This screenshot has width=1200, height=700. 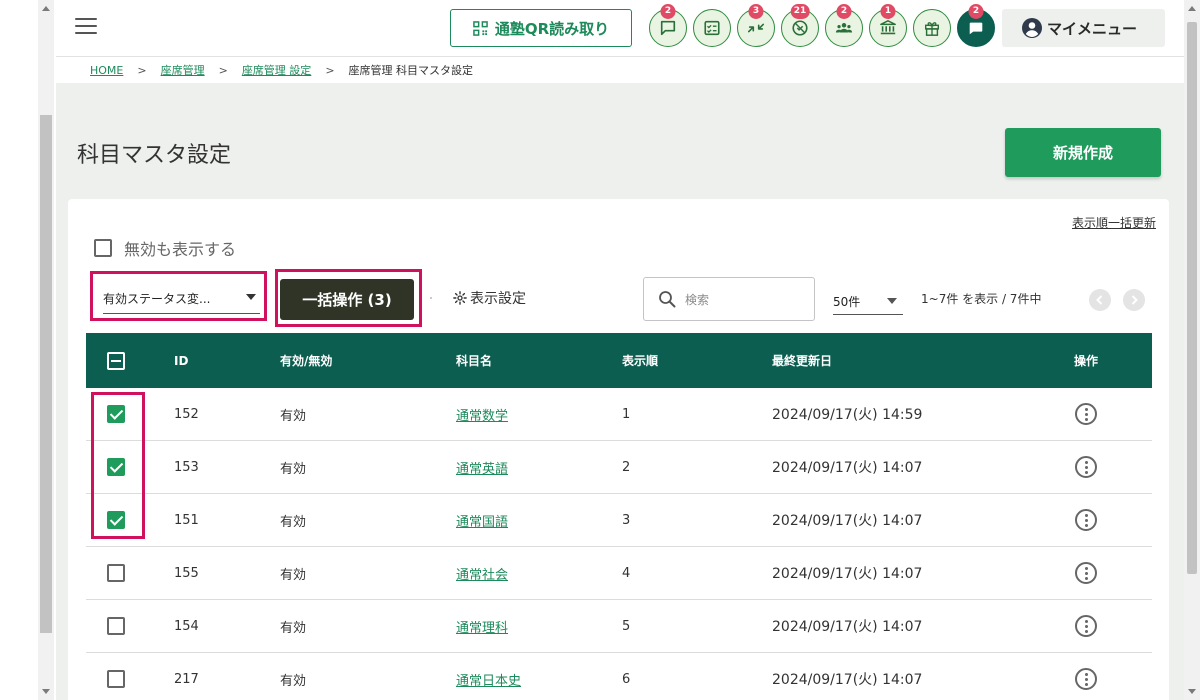 I want to click on institution-button: 1, so click(x=888, y=25).